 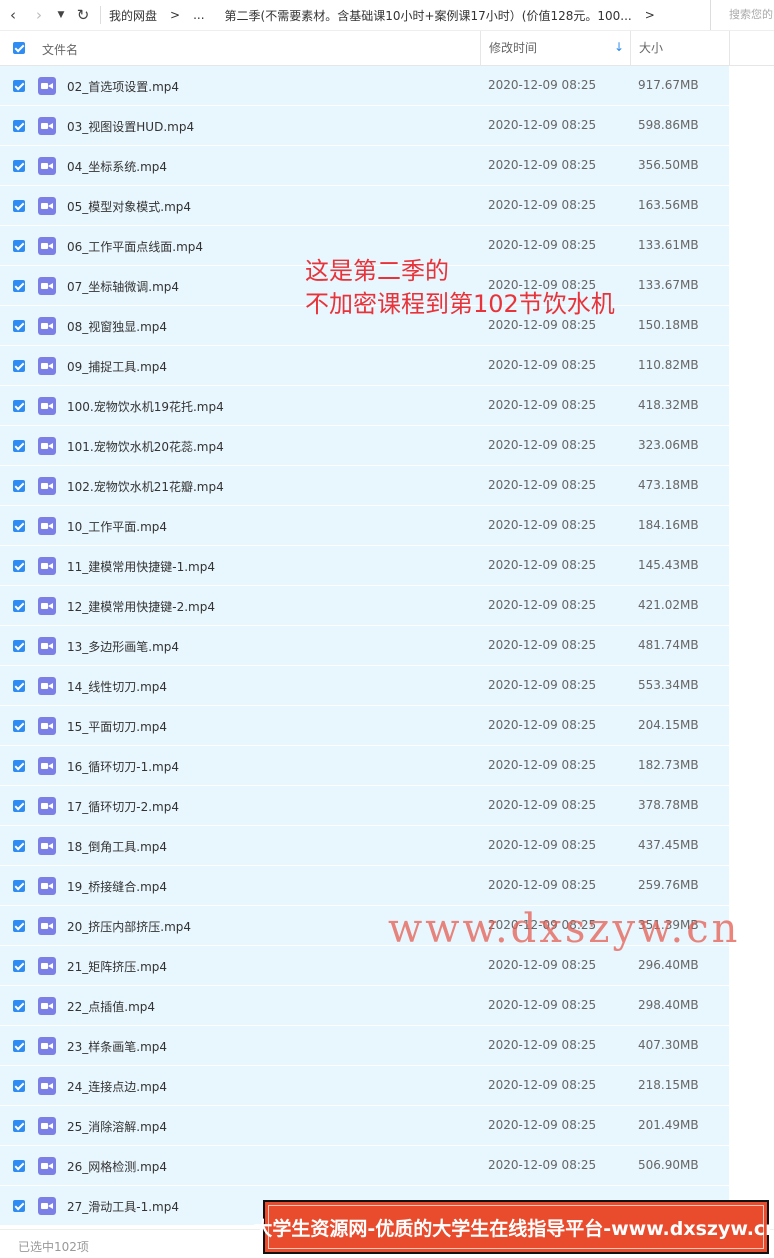 What do you see at coordinates (387, 1126) in the screenshot?
I see `file-row: 25_消除溶解.mp4 2020-12-09 08:25 201.49MB` at bounding box center [387, 1126].